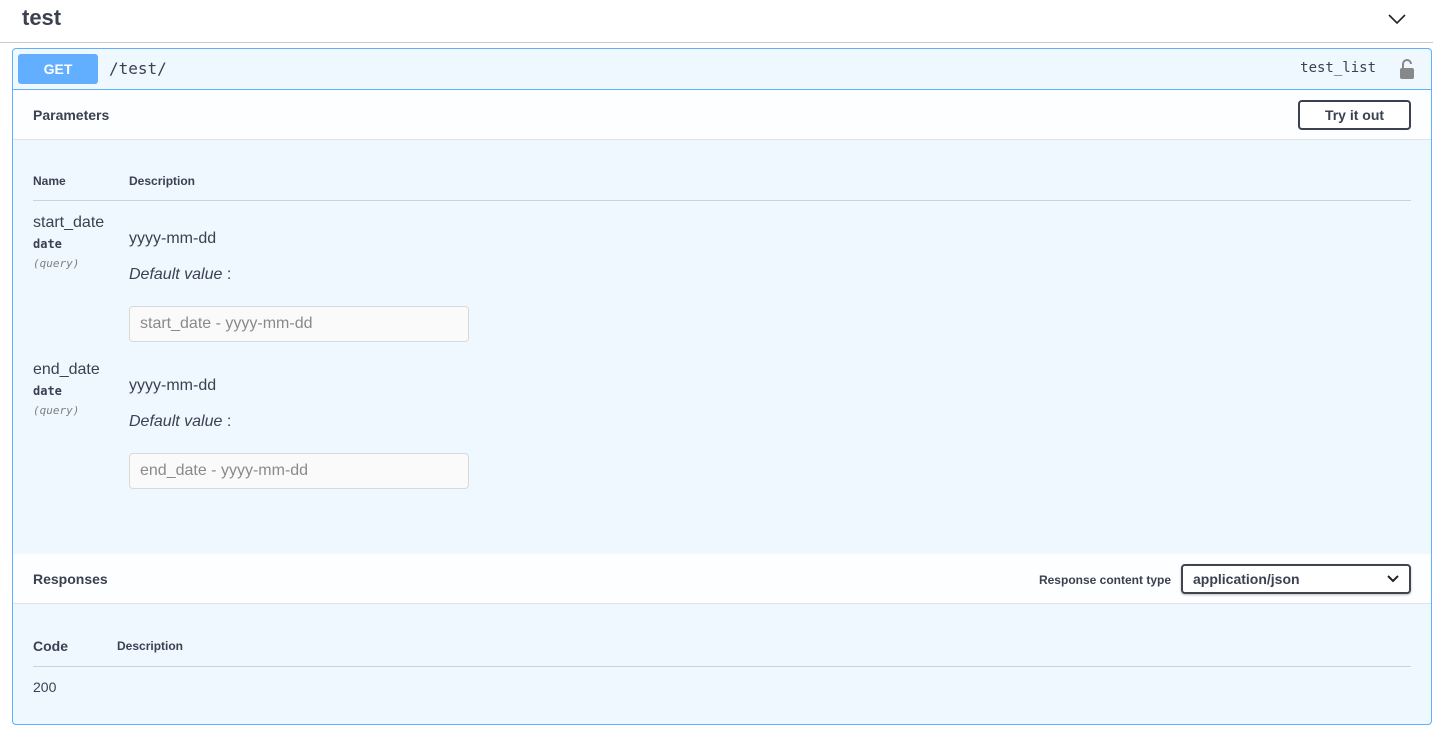 The width and height of the screenshot is (1433, 729). What do you see at coordinates (1338, 68) in the screenshot?
I see `operation-id: test_list` at bounding box center [1338, 68].